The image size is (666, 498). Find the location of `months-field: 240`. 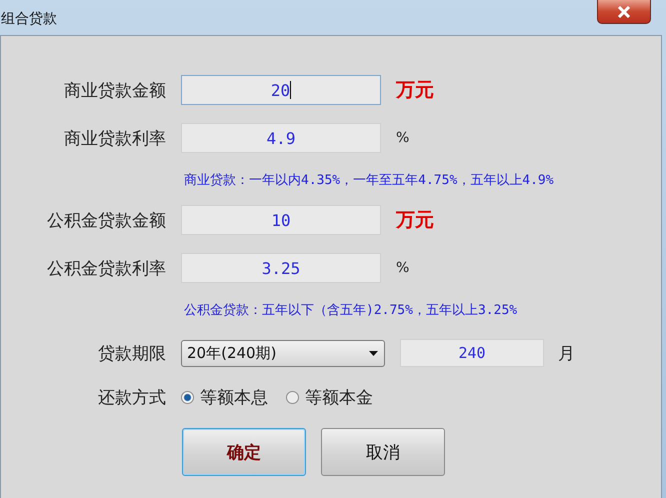

months-field: 240 is located at coordinates (472, 353).